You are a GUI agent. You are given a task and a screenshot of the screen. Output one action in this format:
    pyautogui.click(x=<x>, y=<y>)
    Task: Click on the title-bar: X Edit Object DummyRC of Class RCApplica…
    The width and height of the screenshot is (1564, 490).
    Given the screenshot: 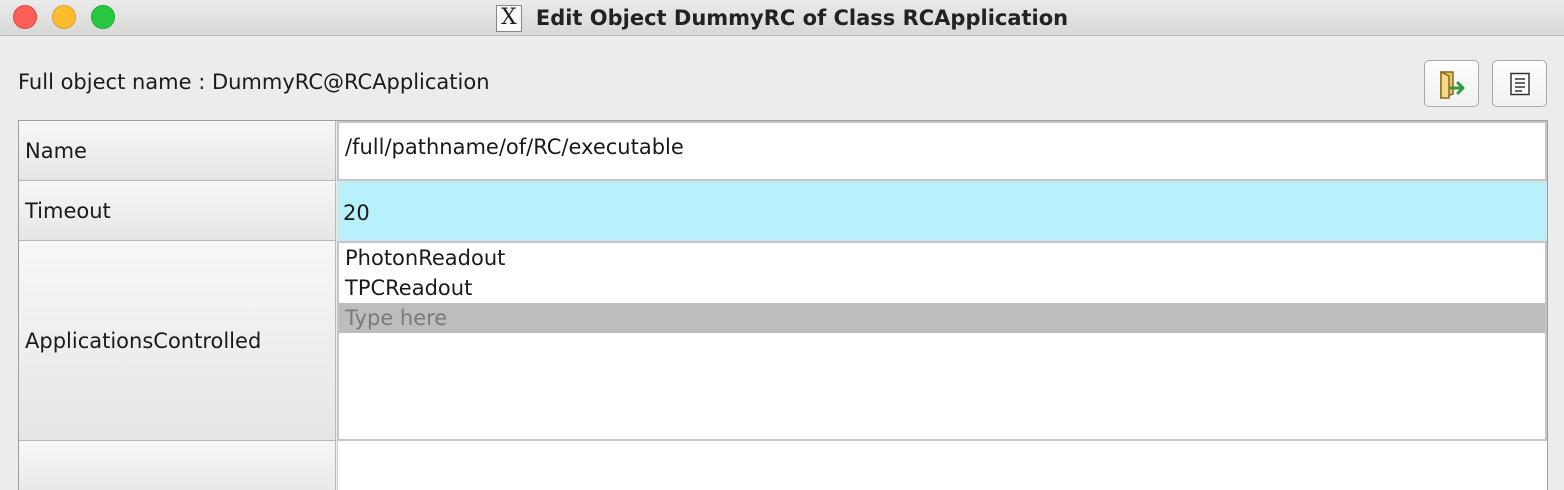 What is the action you would take?
    pyautogui.click(x=782, y=18)
    